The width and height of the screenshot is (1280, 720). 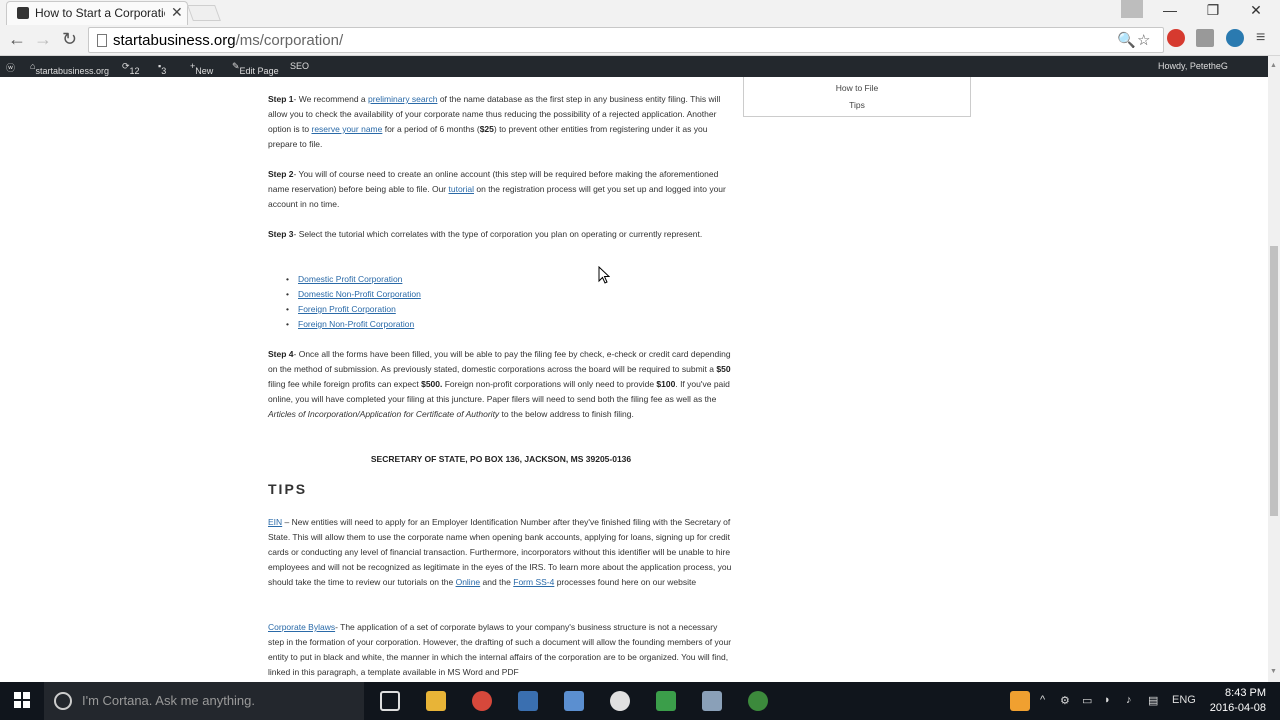 What do you see at coordinates (1170, 10) in the screenshot?
I see `minimize-button: —` at bounding box center [1170, 10].